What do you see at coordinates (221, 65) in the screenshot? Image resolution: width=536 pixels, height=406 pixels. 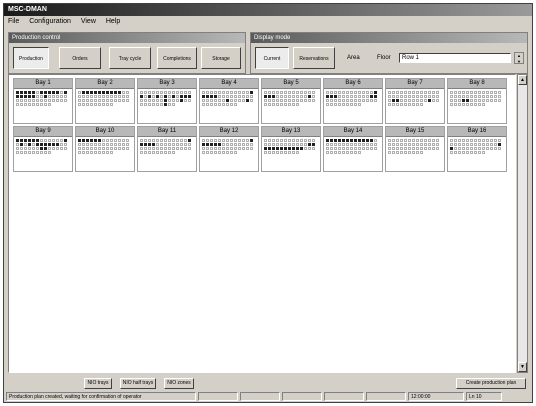 I see `storage-conditions-button: Storage conditions` at bounding box center [221, 65].